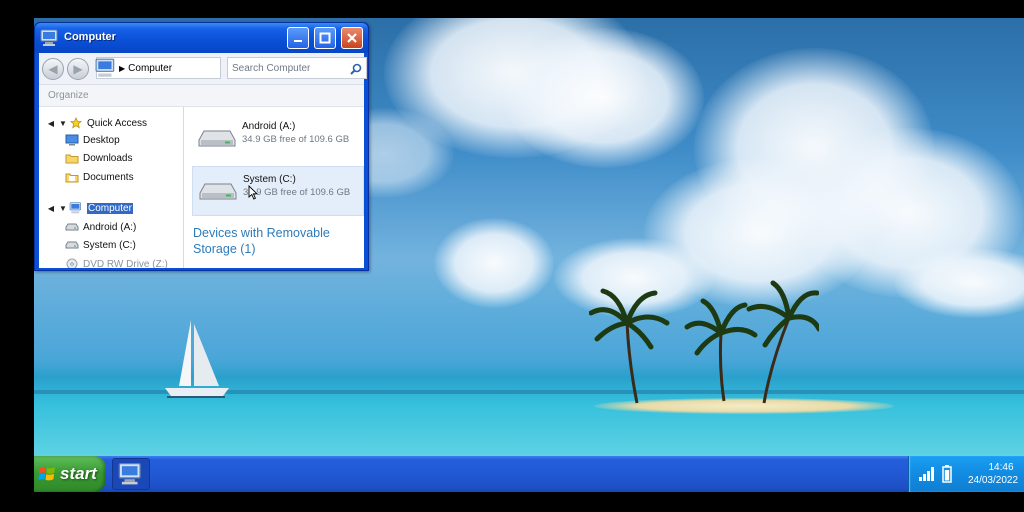 The width and height of the screenshot is (1024, 512). What do you see at coordinates (90, 37) in the screenshot?
I see `window-title: Computer` at bounding box center [90, 37].